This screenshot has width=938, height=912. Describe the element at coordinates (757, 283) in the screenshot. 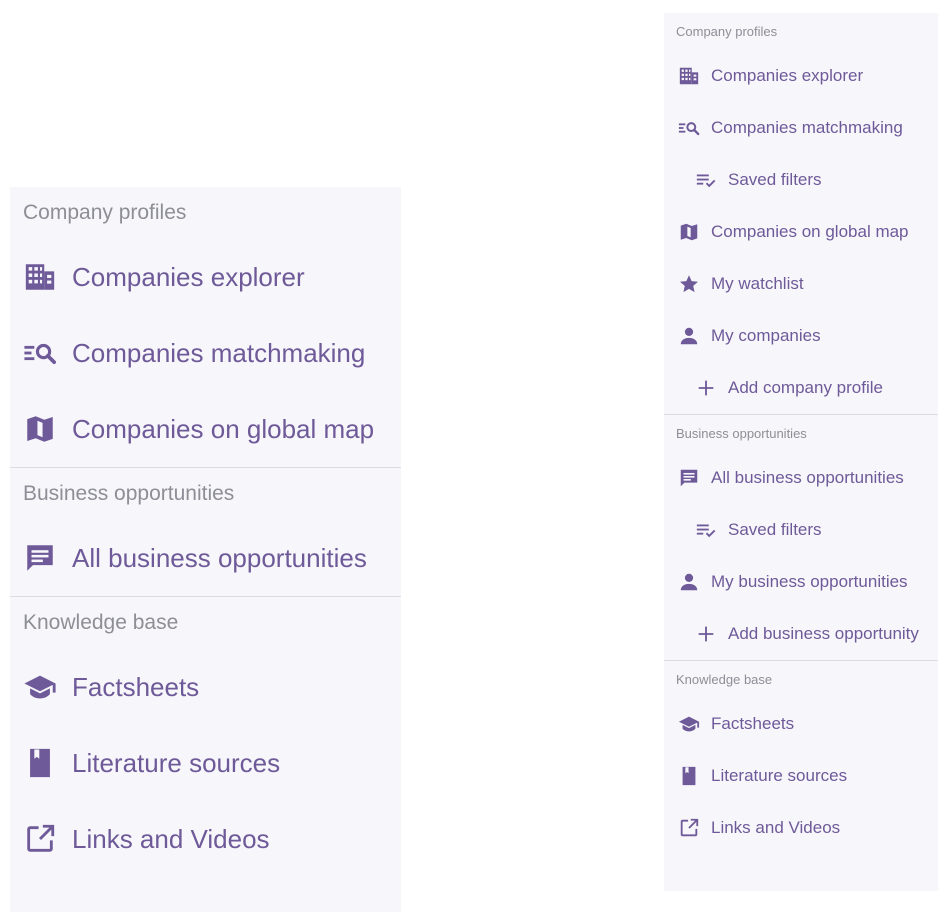

I see `menu-item-label: My watchlist` at that location.